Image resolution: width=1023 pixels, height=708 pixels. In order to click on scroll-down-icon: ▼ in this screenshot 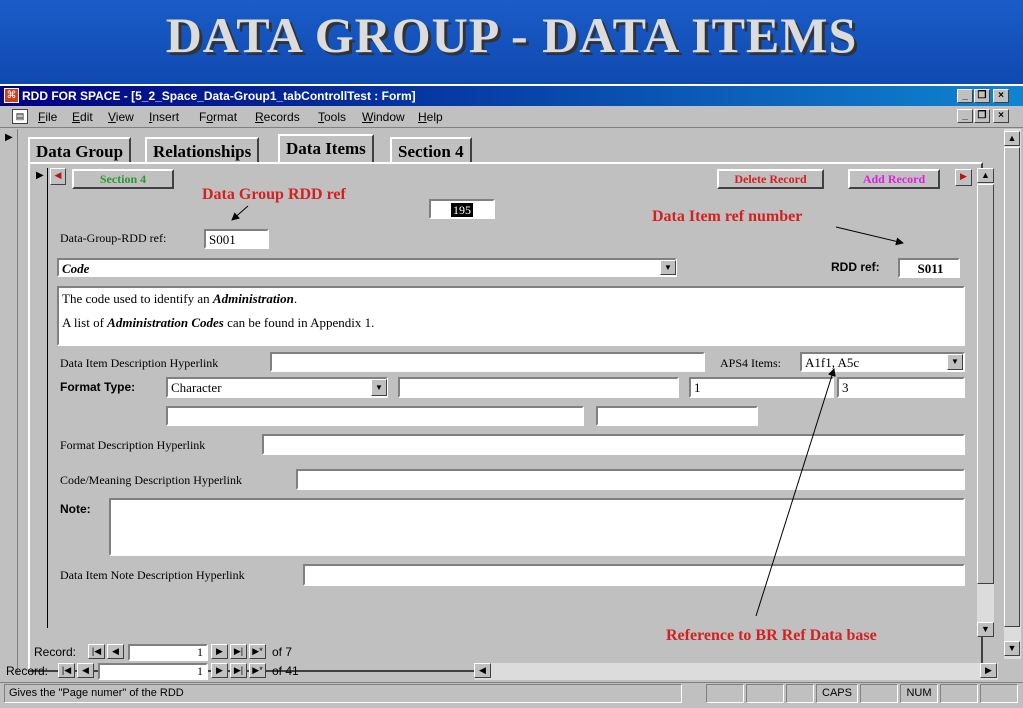, I will do `click(1012, 648)`.